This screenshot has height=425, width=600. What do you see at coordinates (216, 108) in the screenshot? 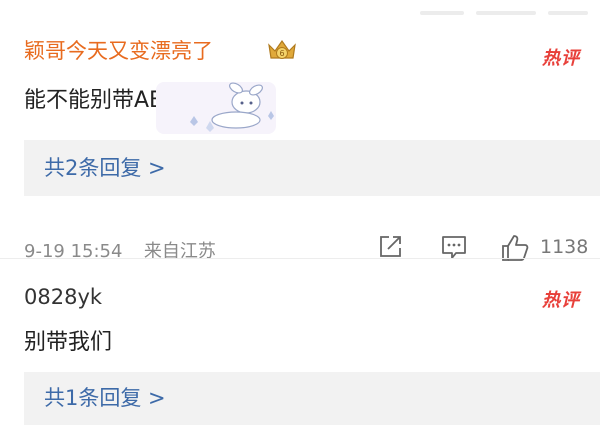
I see `bunny-sticker-icon` at bounding box center [216, 108].